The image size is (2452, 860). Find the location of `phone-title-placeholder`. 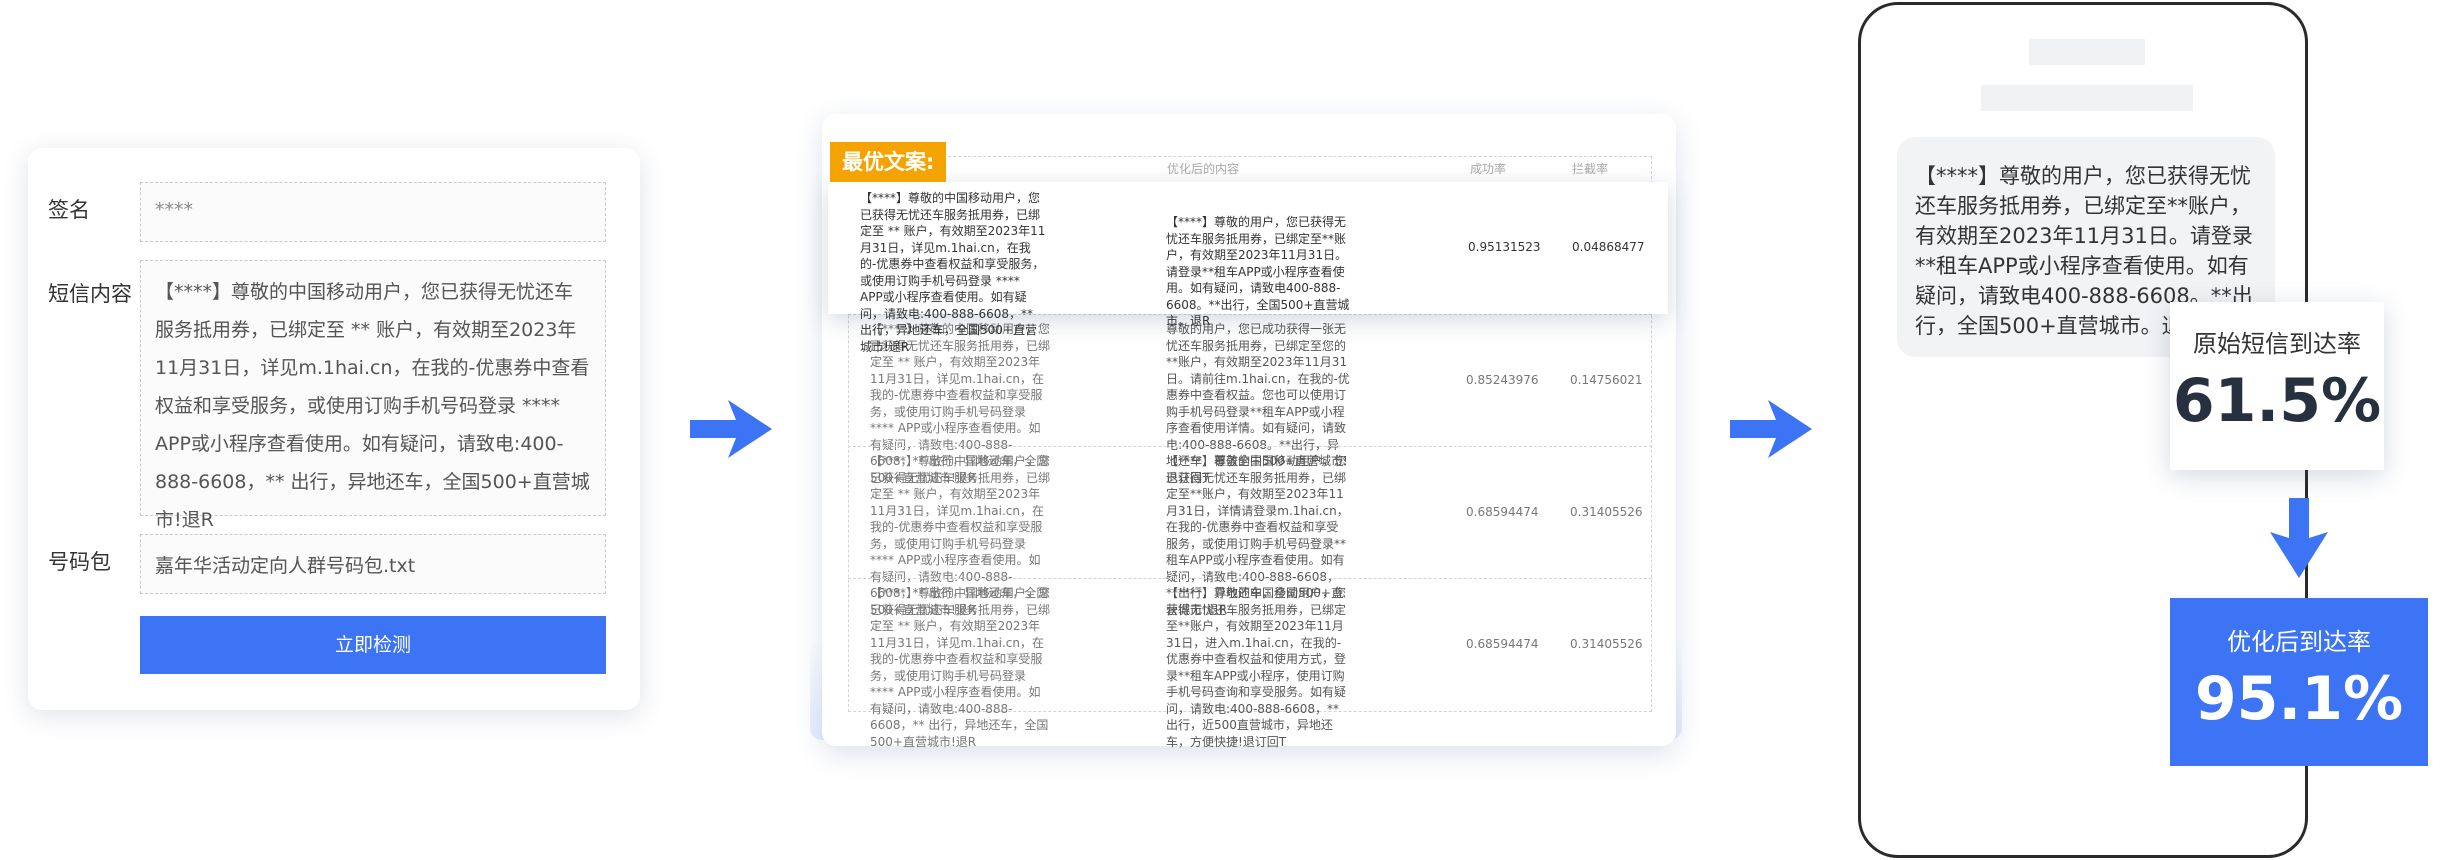

phone-title-placeholder is located at coordinates (2087, 98).